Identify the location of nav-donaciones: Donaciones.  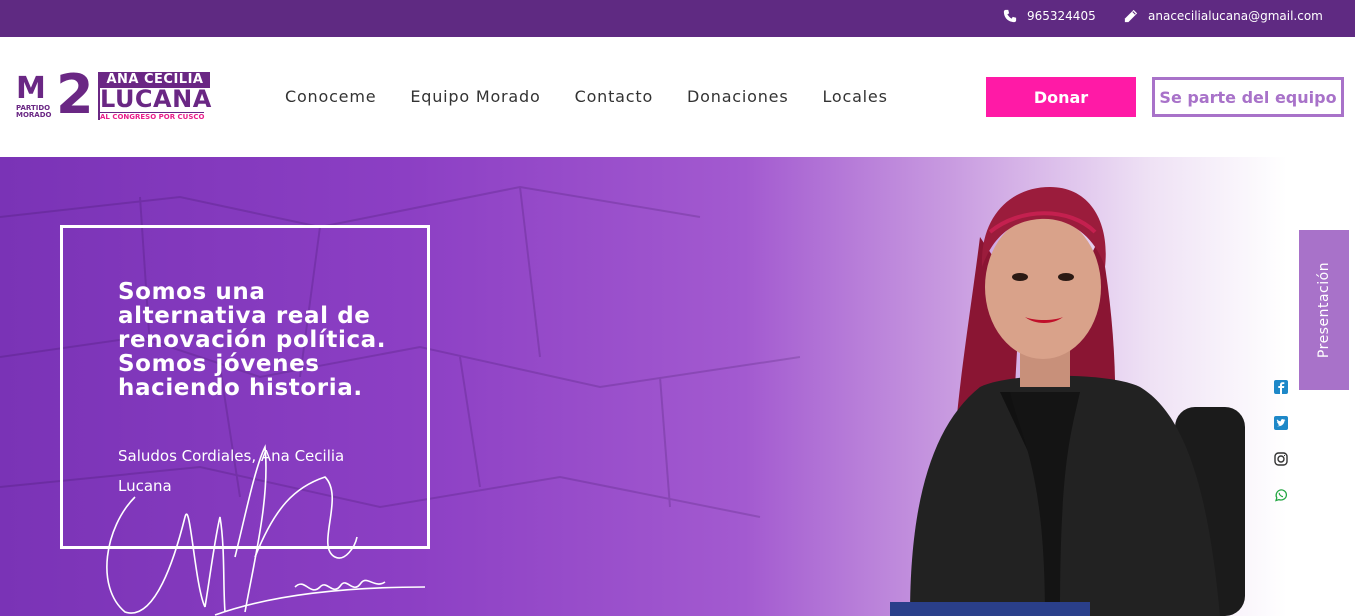
(737, 96).